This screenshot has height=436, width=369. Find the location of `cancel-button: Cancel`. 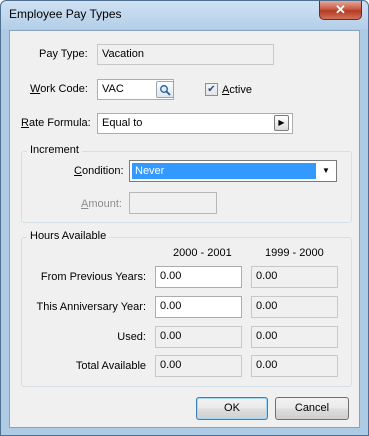

cancel-button: Cancel is located at coordinates (312, 408).